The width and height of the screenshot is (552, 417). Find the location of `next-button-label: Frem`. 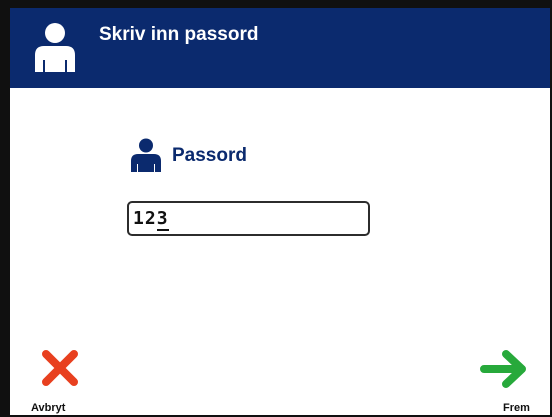

next-button-label: Frem is located at coordinates (516, 408).